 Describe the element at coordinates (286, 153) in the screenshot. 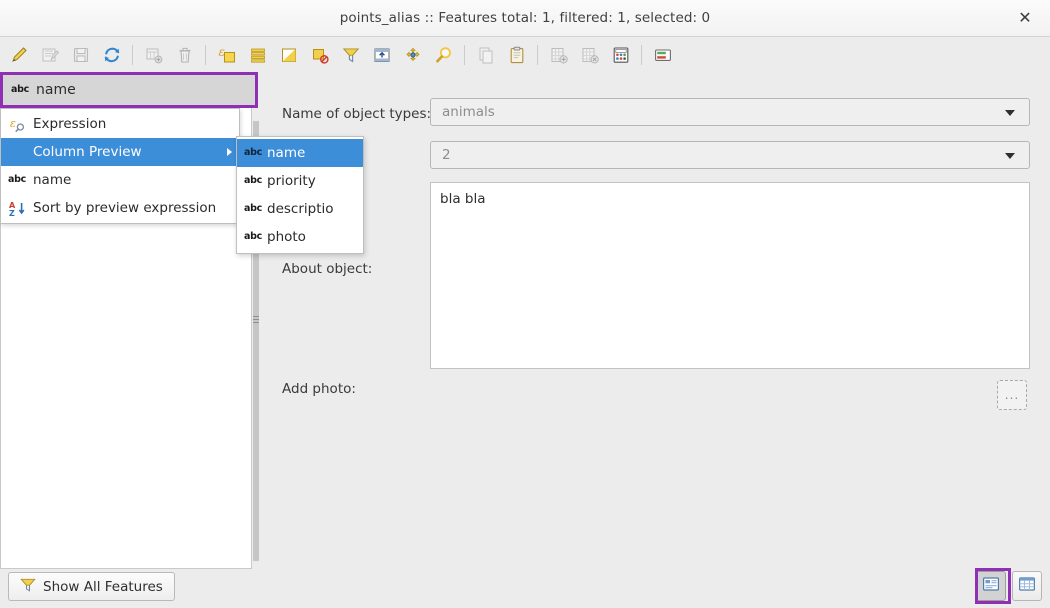

I see `submenu-item-label: name` at that location.